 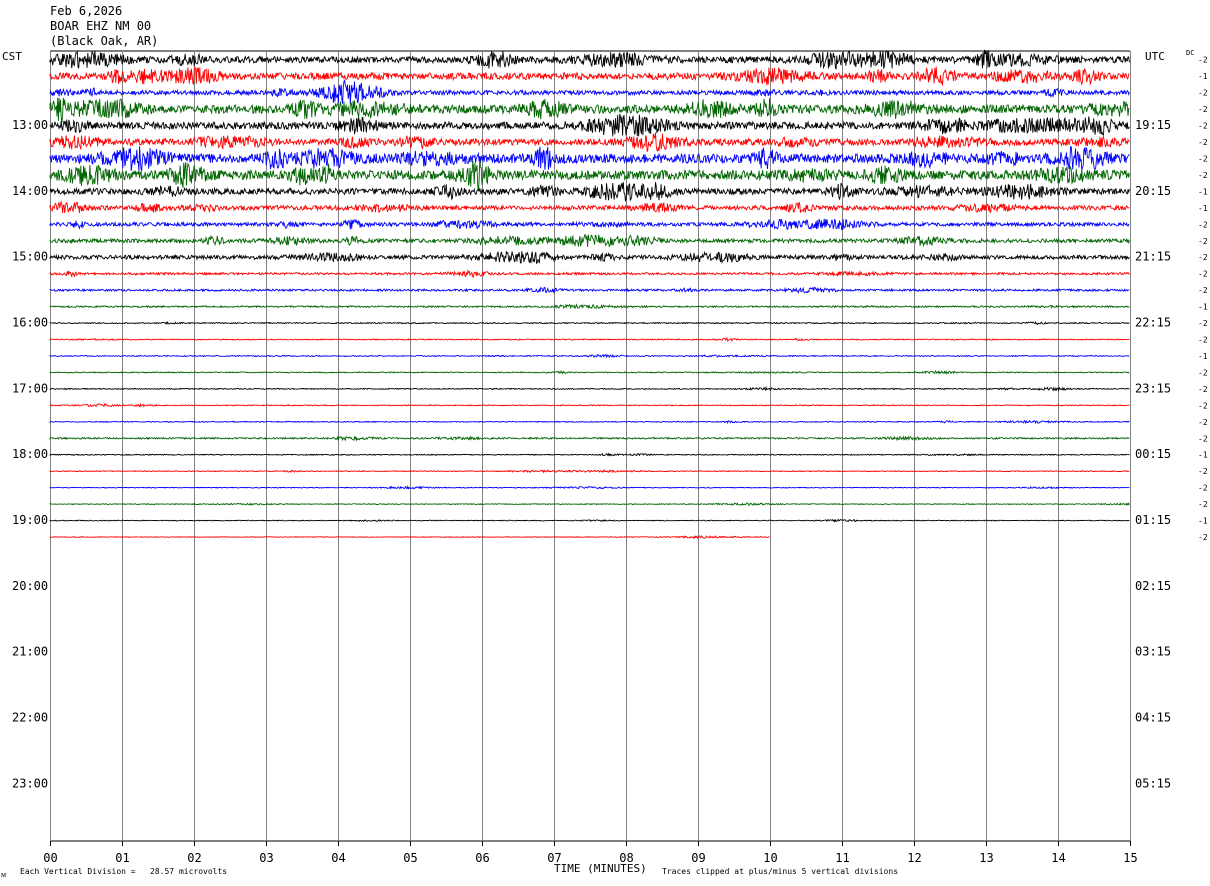 What do you see at coordinates (122, 858) in the screenshot?
I see `x-tick-label: 01` at bounding box center [122, 858].